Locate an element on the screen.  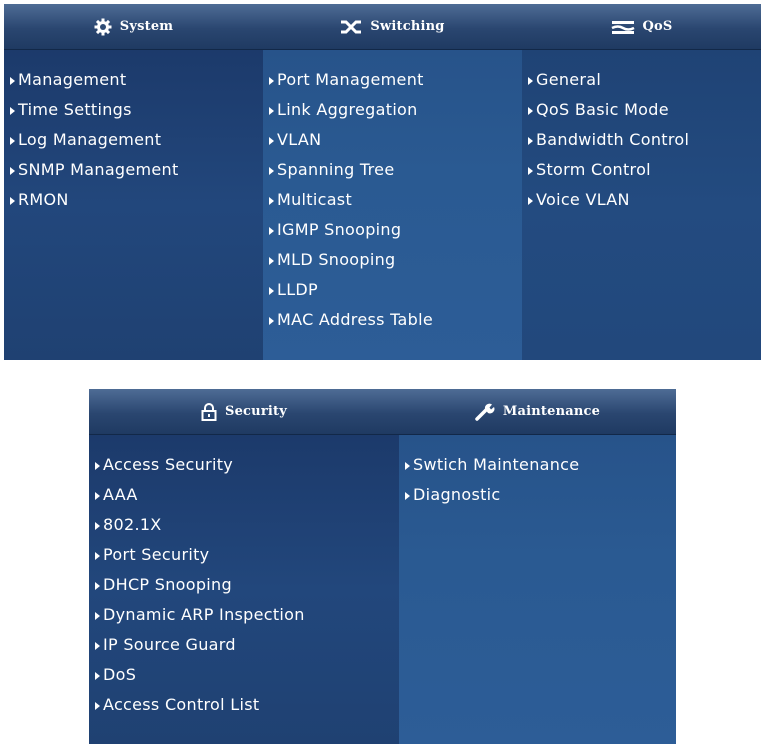
switching-header: Switching is located at coordinates (392, 27).